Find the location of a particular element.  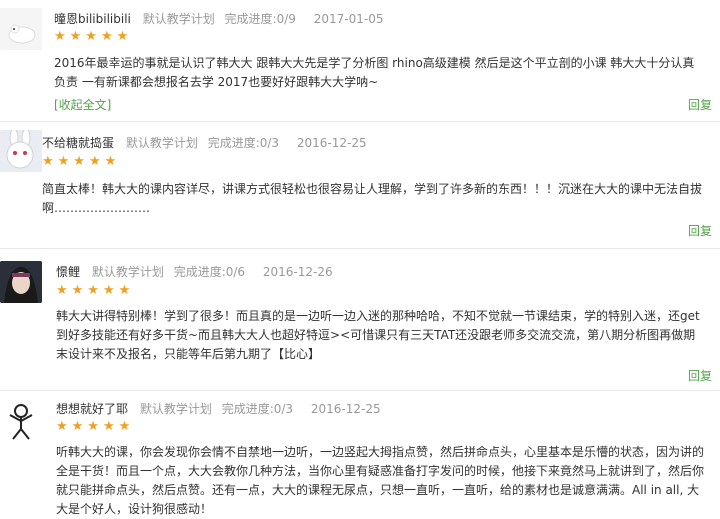

review-header: 想想就好了耶 默认教学计划 完成进度:0/3 2016-12-25 is located at coordinates (218, 408).